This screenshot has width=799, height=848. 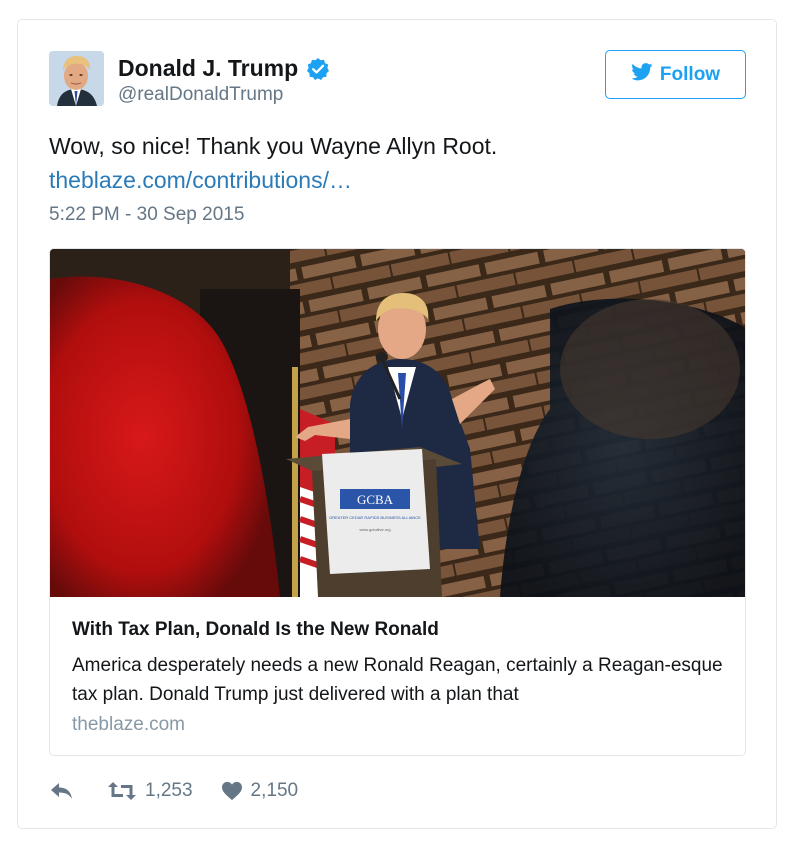 I want to click on reply-button, so click(x=62, y=791).